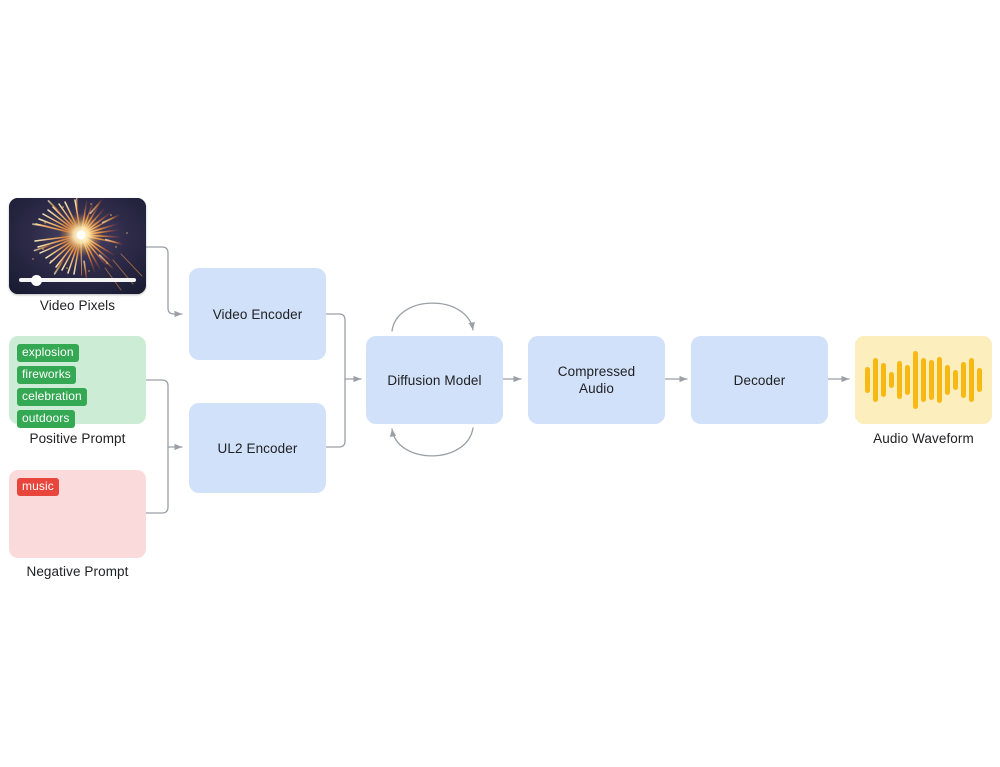 The width and height of the screenshot is (1000, 767). Describe the element at coordinates (77, 438) in the screenshot. I see `positive-prompt-caption: Positive Prompt` at that location.